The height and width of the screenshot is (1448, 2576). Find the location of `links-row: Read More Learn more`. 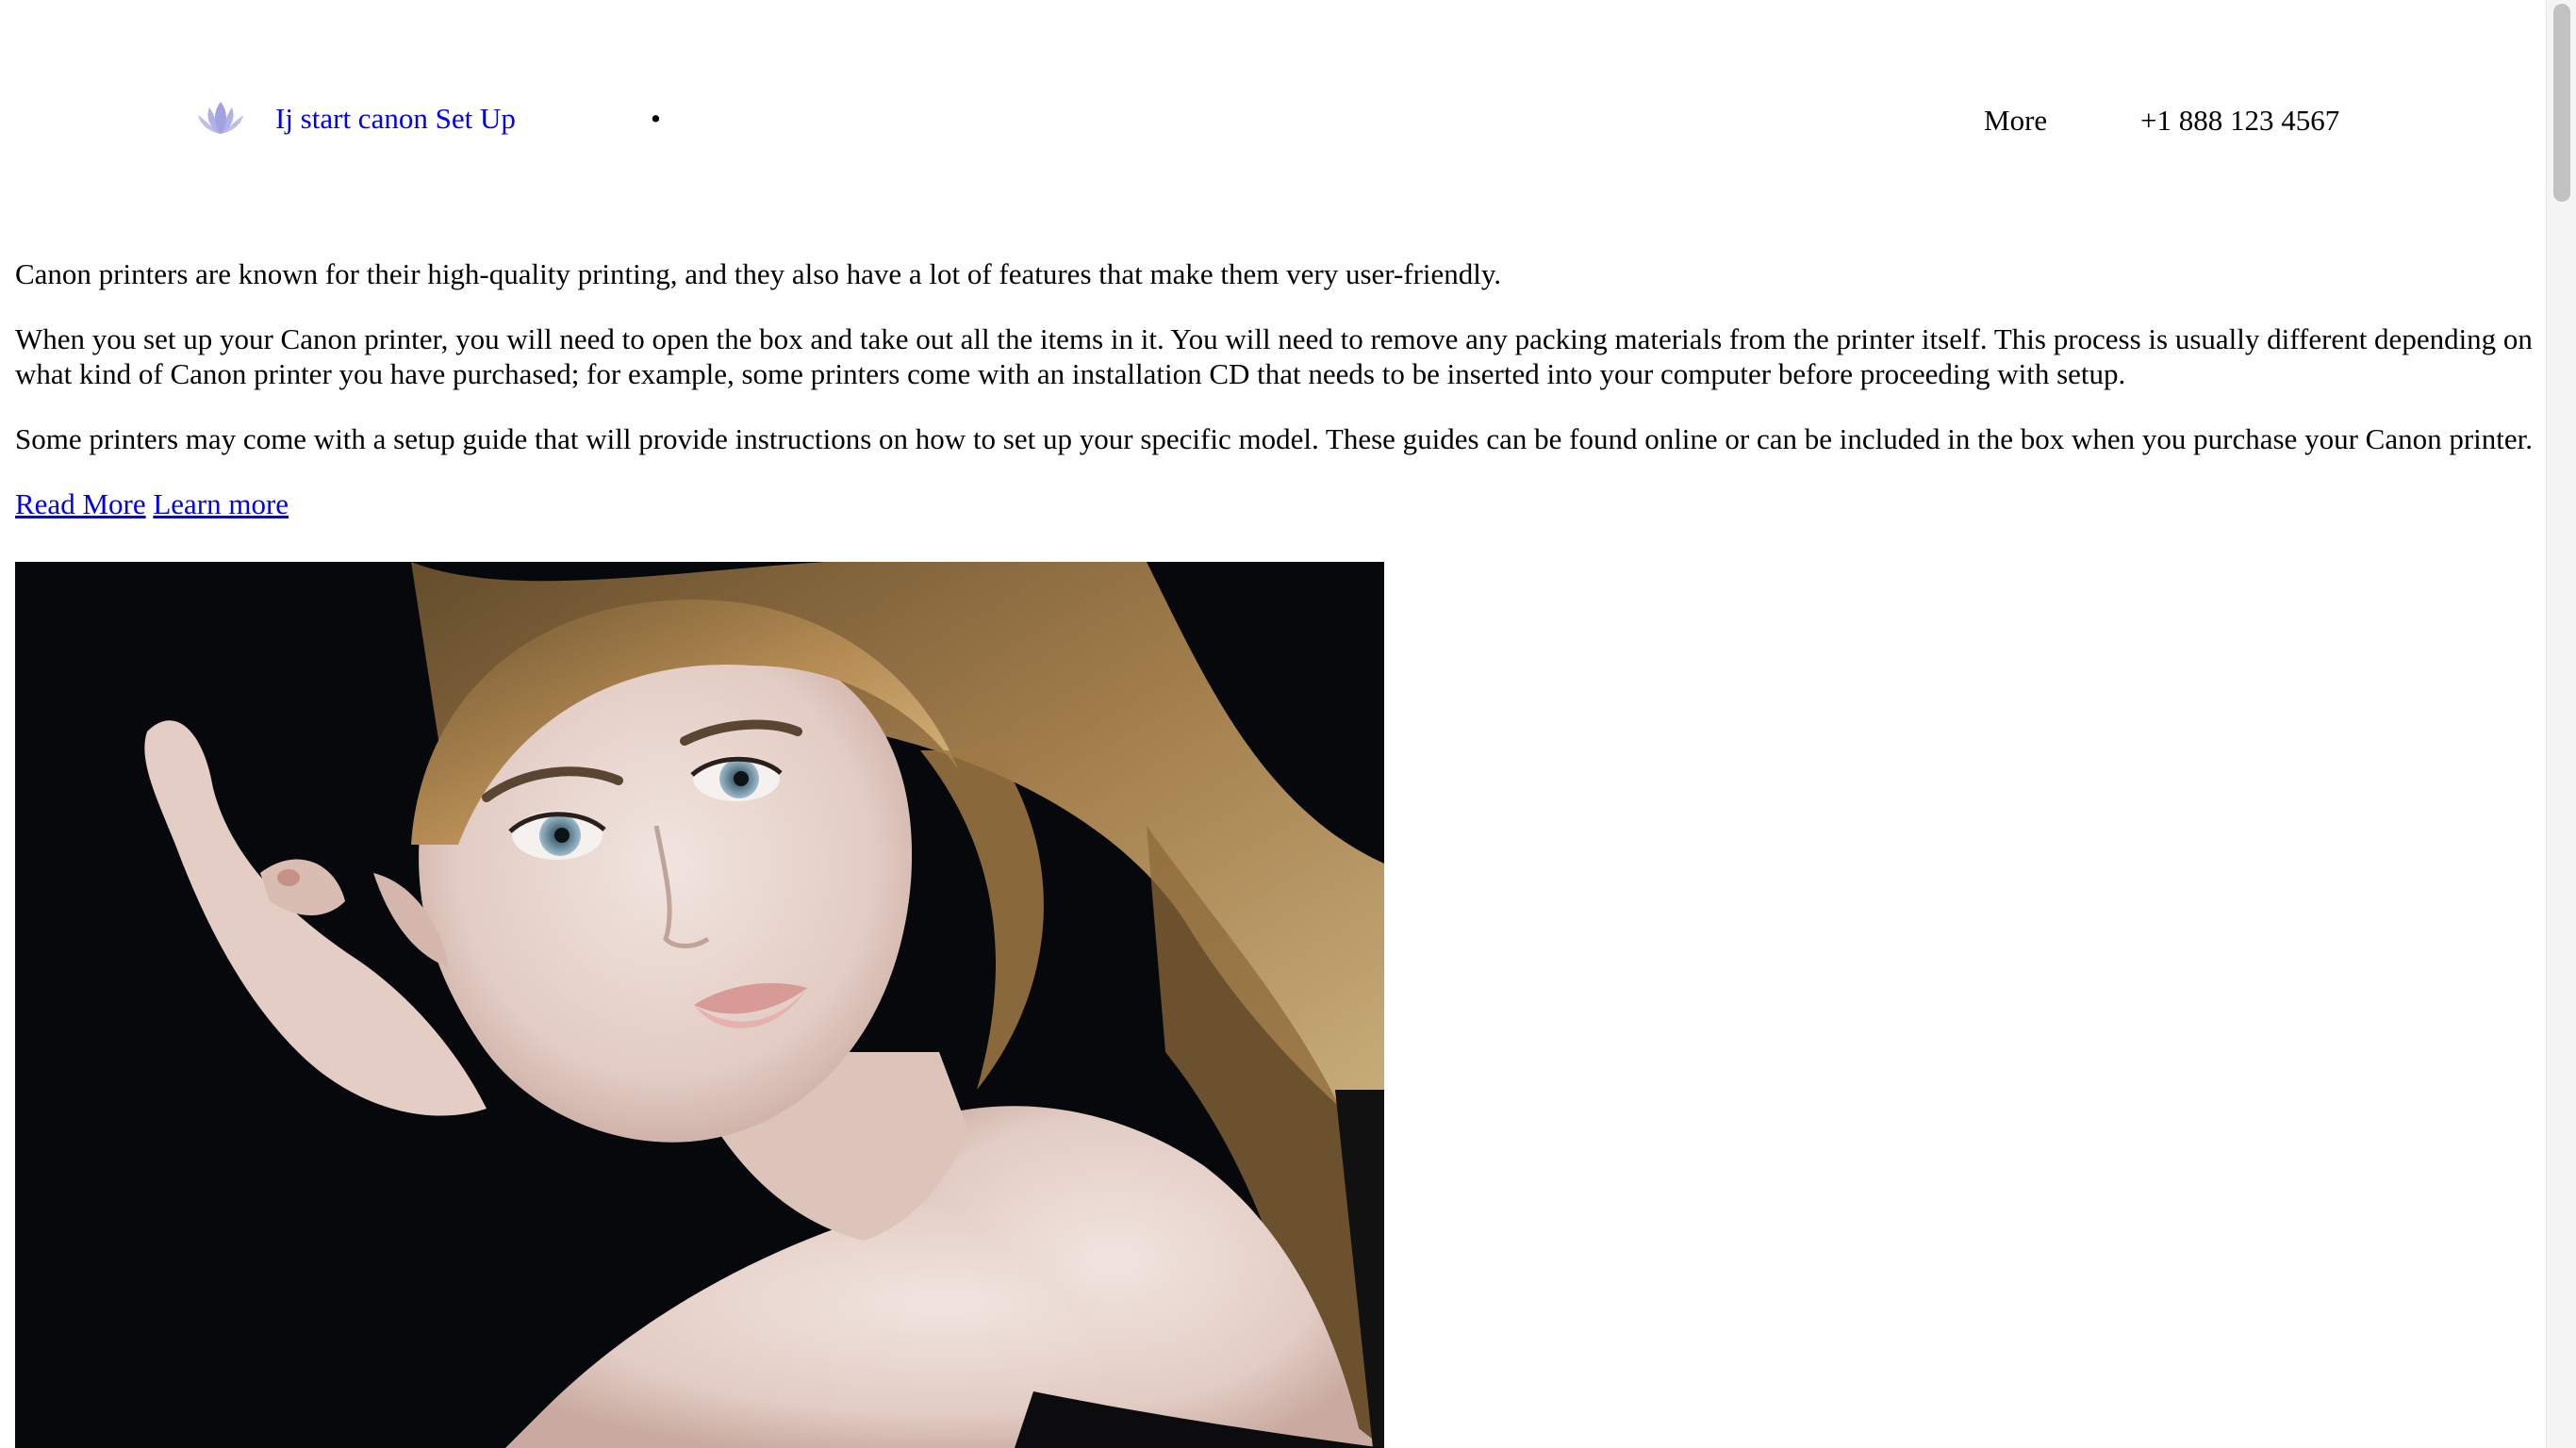

links-row: Read More Learn more is located at coordinates (1278, 503).